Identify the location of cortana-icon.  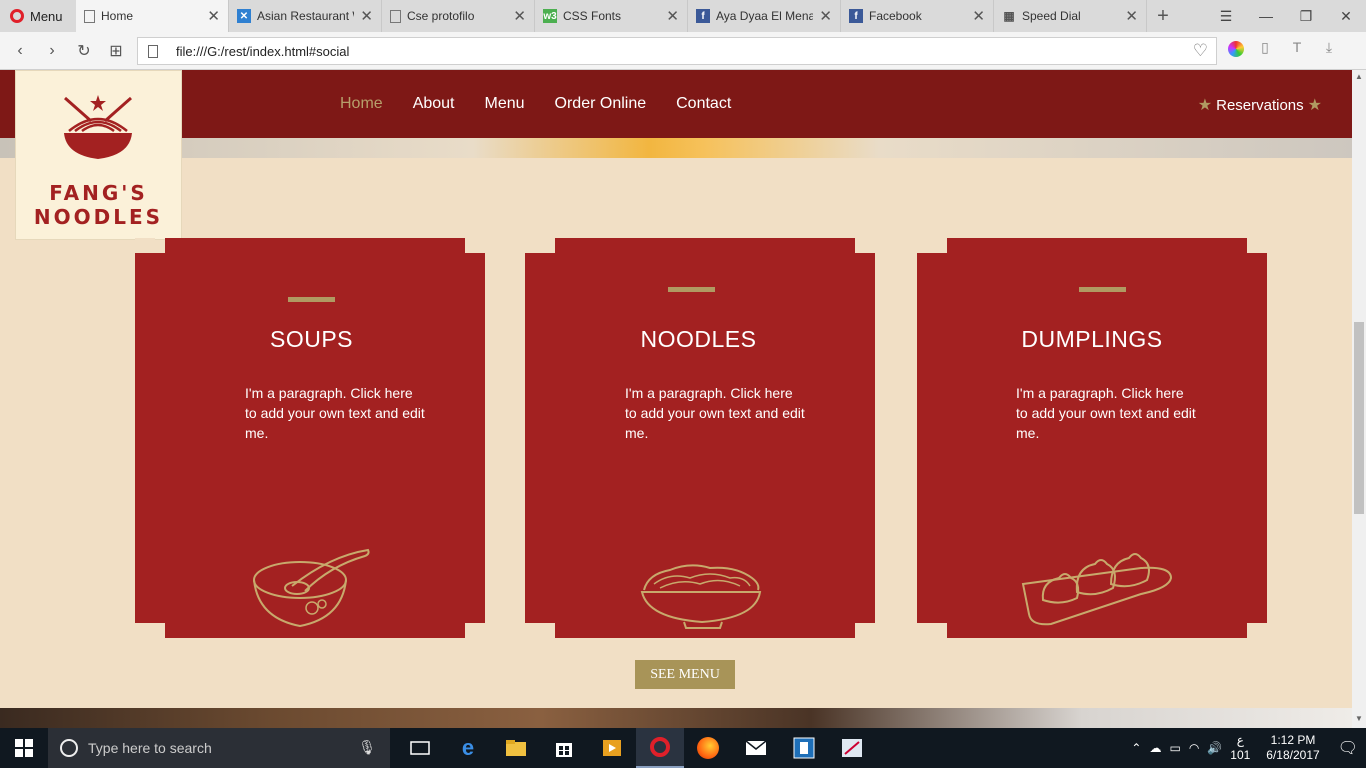
(69, 748).